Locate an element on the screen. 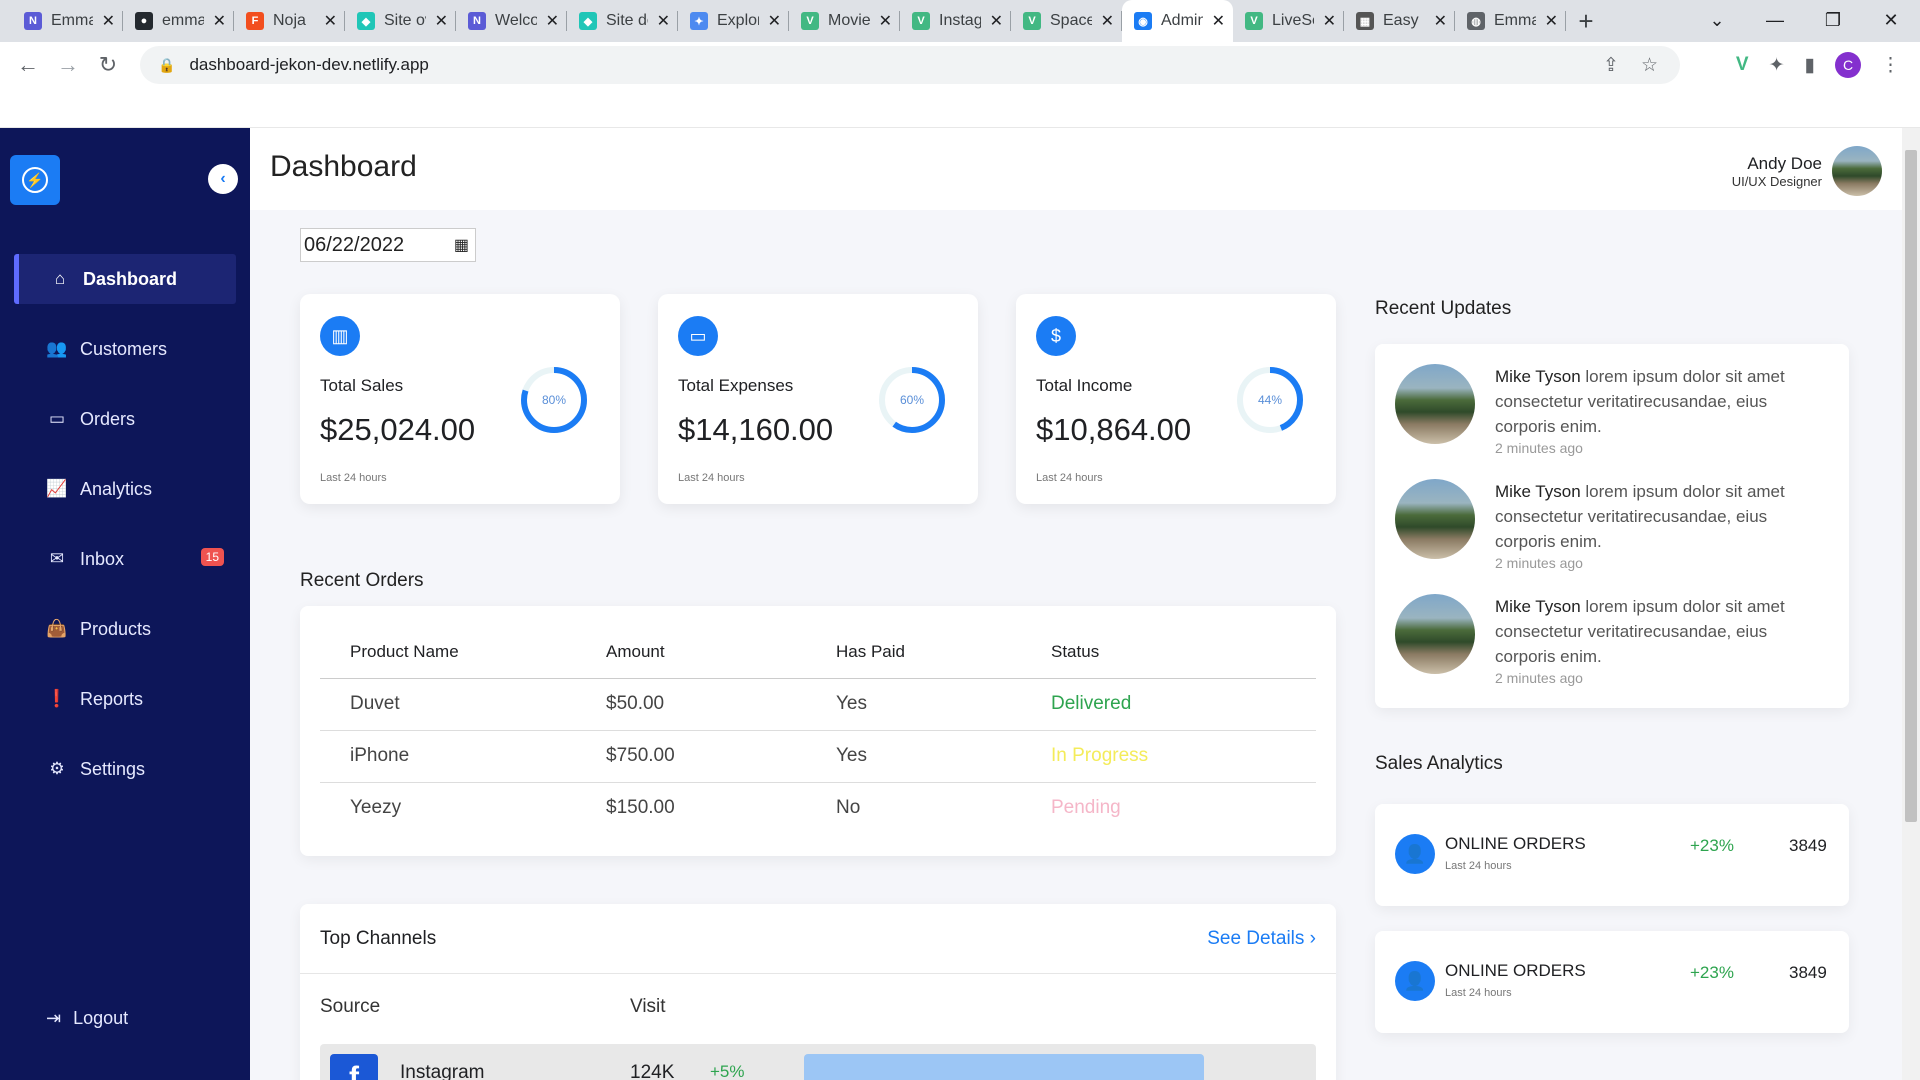 Image resolution: width=1920 pixels, height=1080 pixels. user-icon: 👤 is located at coordinates (1415, 854).